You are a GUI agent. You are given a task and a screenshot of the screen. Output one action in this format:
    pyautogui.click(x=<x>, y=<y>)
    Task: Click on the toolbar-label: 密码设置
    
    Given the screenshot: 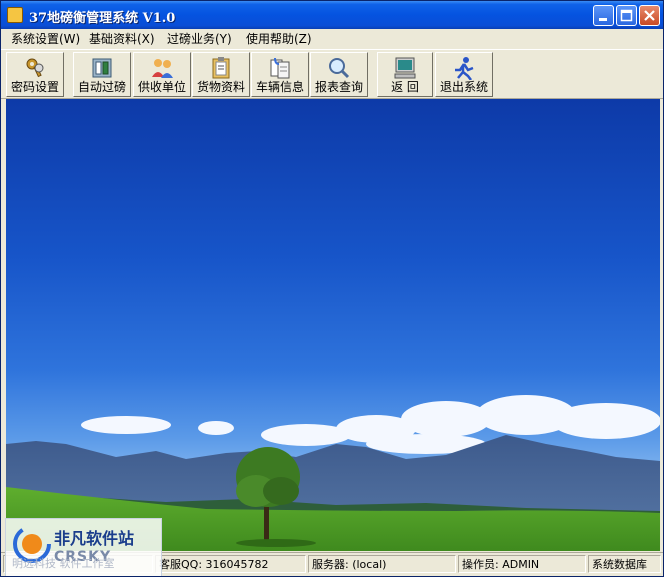 What is the action you would take?
    pyautogui.click(x=34, y=87)
    